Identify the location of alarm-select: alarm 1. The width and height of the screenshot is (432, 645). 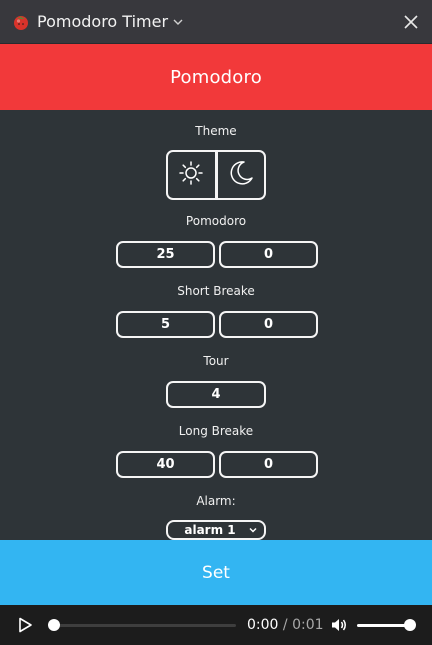
(216, 530).